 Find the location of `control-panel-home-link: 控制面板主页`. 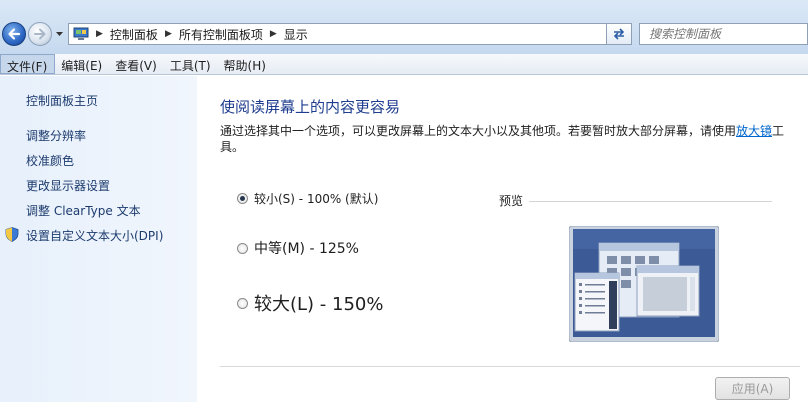

control-panel-home-link: 控制面板主页 is located at coordinates (62, 100).